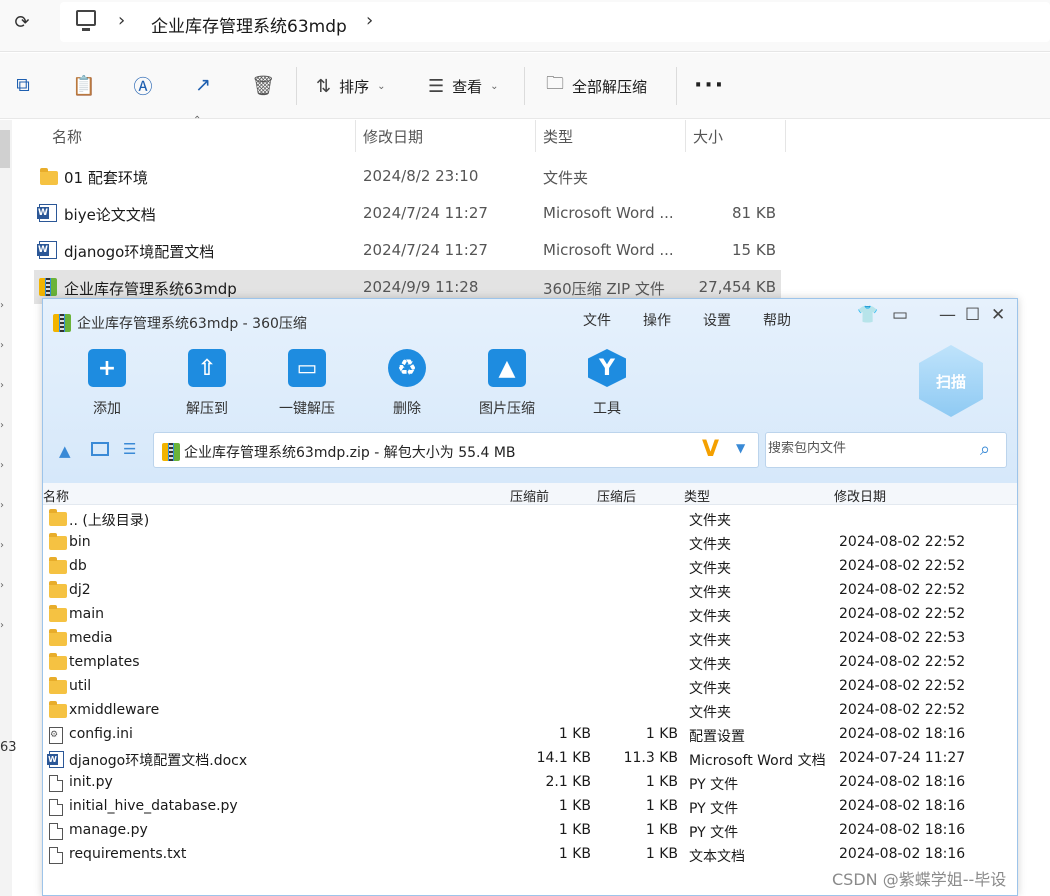 The image size is (1050, 896). What do you see at coordinates (717, 320) in the screenshot?
I see `menu-settings: 设置` at bounding box center [717, 320].